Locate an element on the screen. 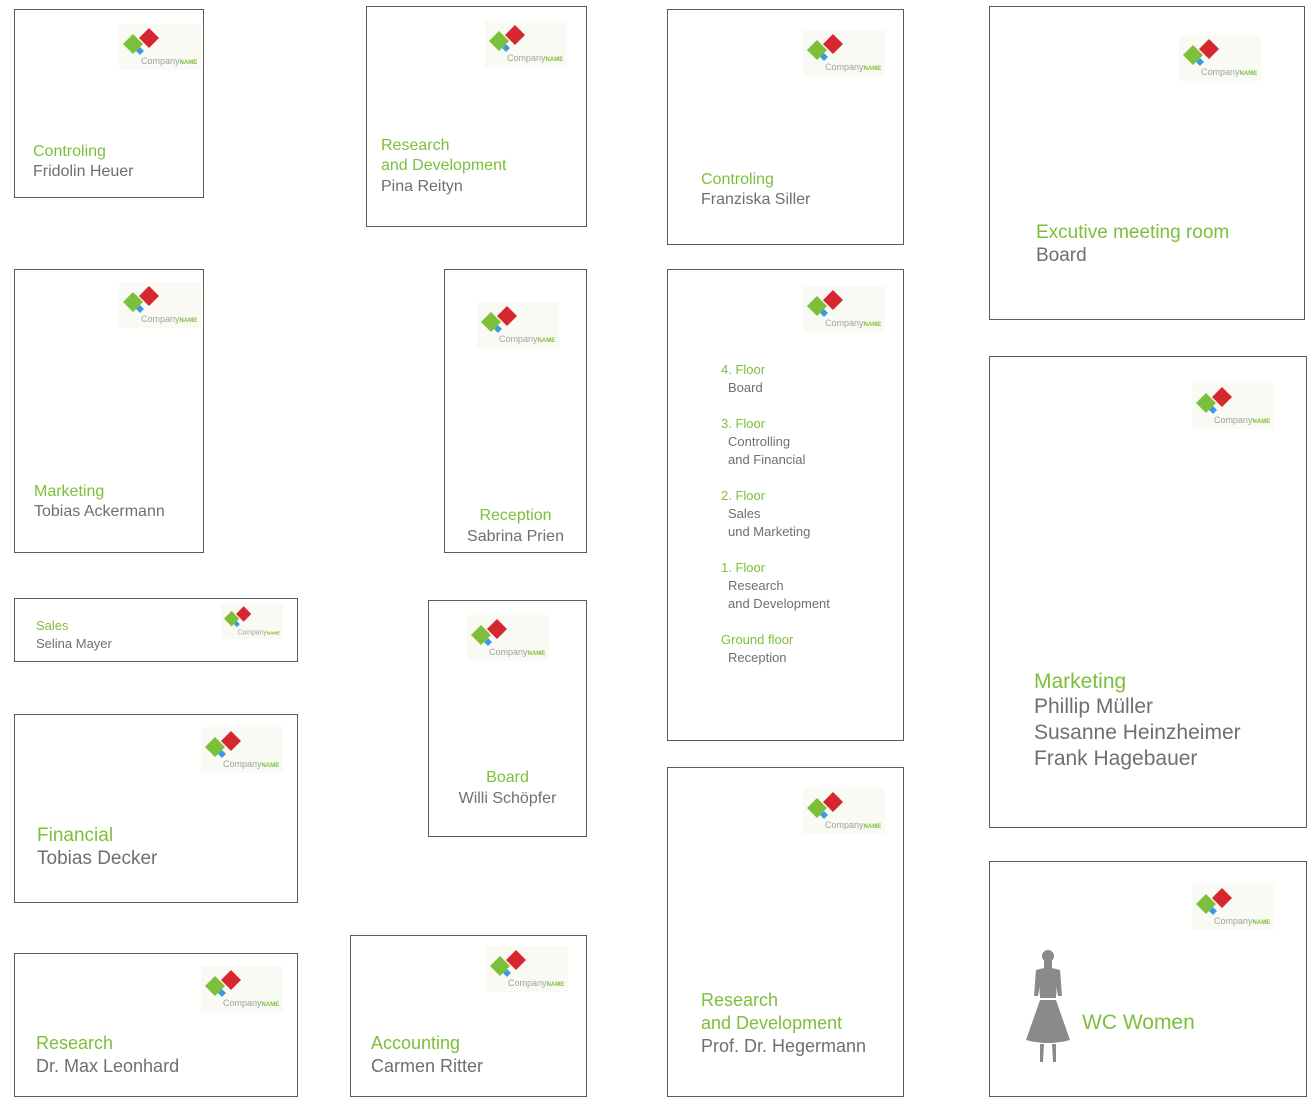 The image size is (1307, 1097). person-name: Carmen Ritter is located at coordinates (427, 1066).